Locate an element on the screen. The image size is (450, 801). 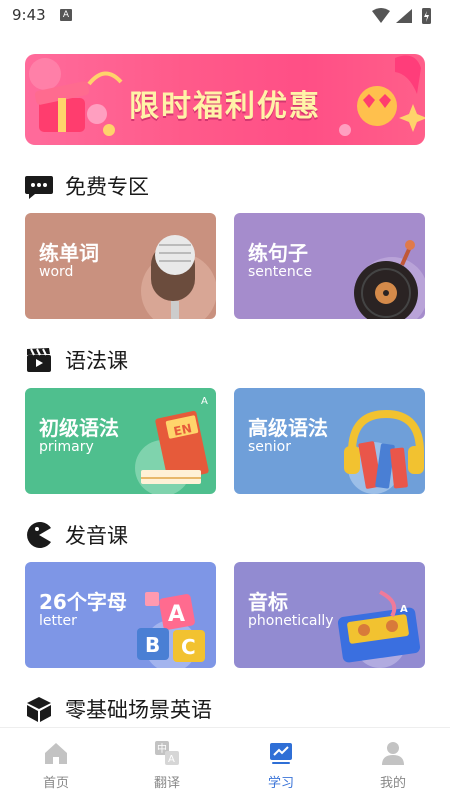
chat-icon is located at coordinates (39, 187).